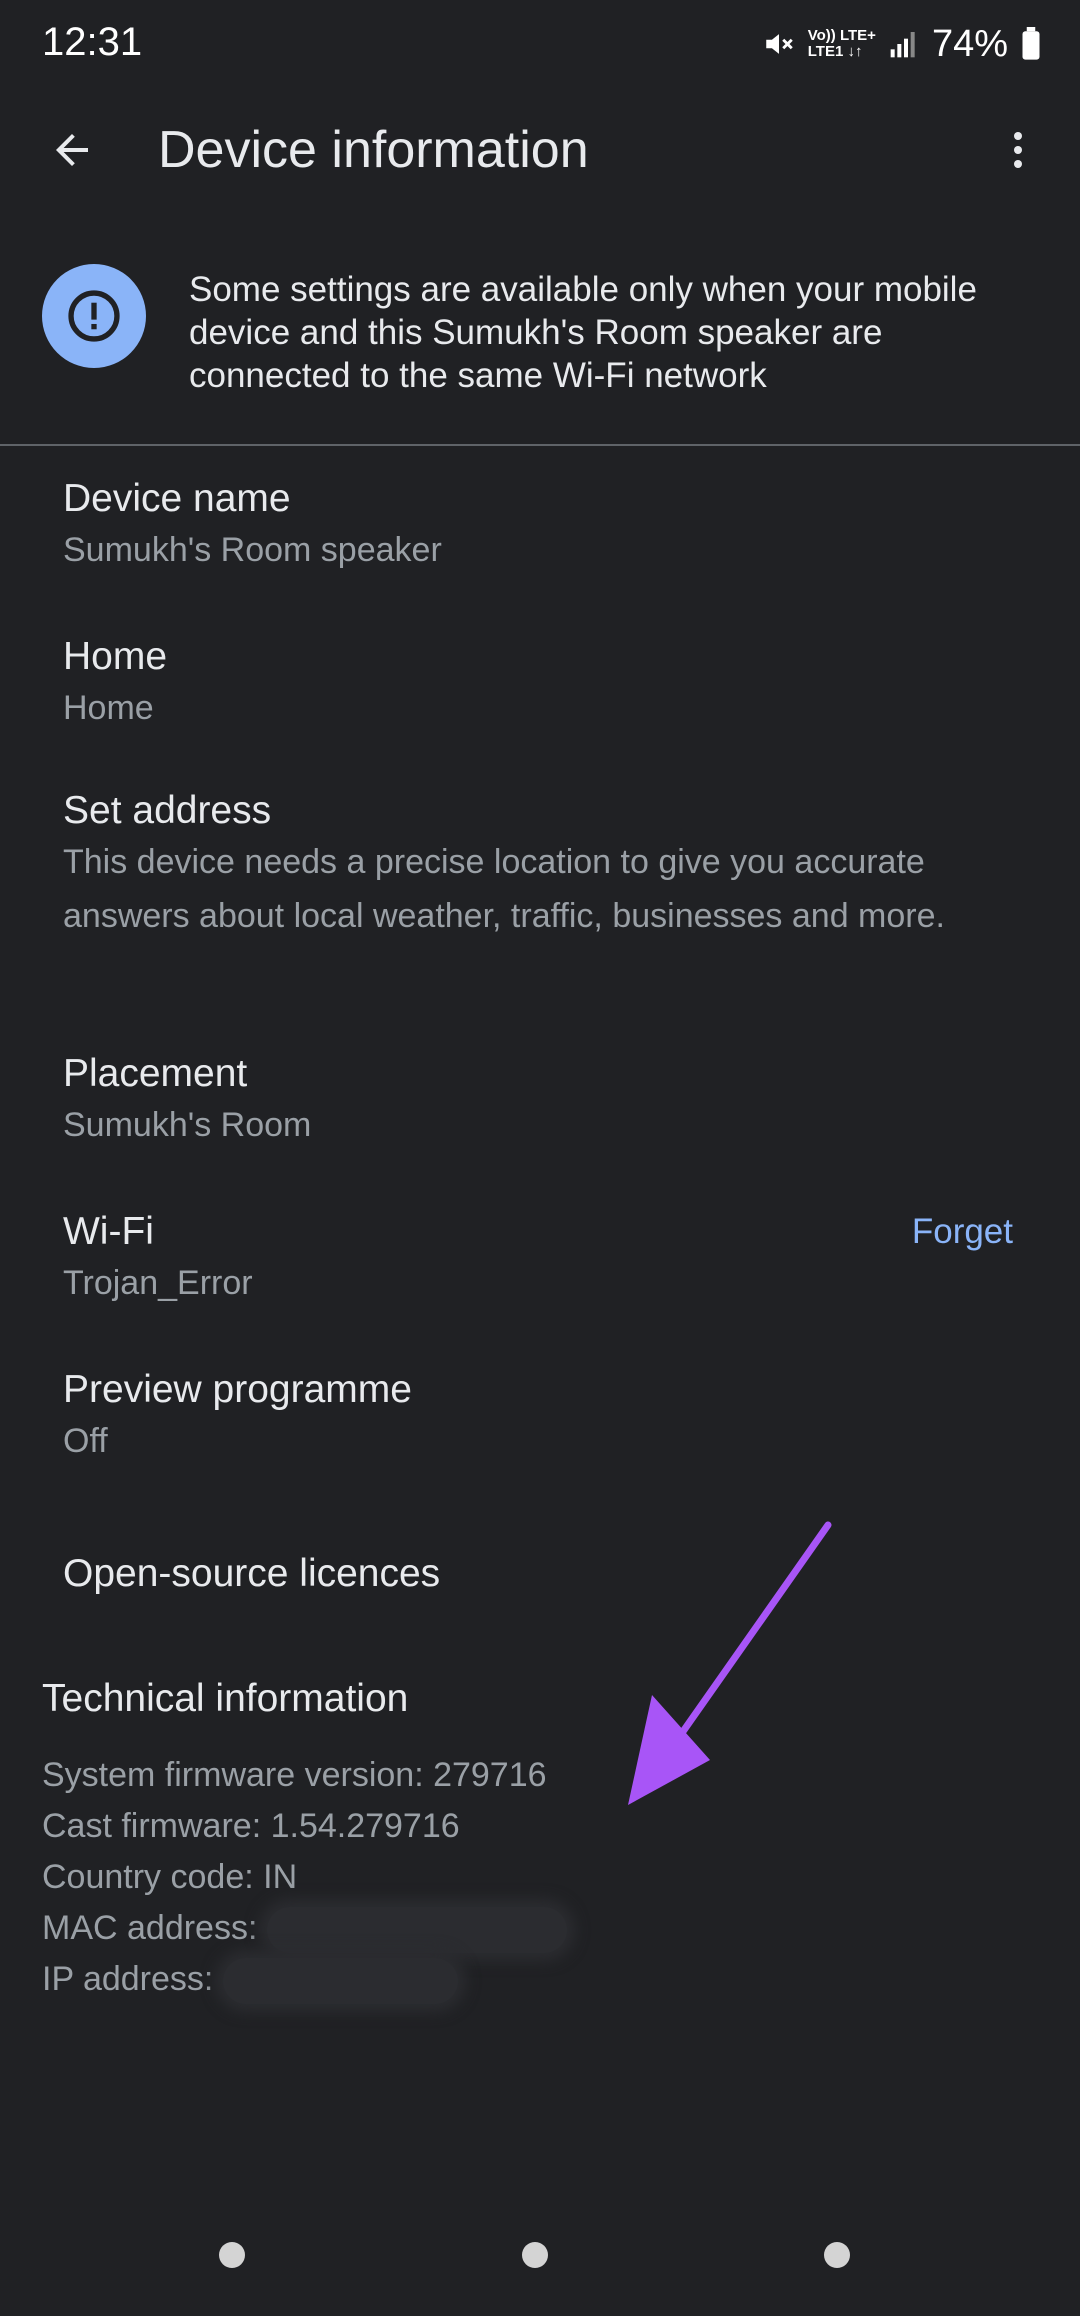 The width and height of the screenshot is (1080, 2316). I want to click on setting-title: Home, so click(115, 656).